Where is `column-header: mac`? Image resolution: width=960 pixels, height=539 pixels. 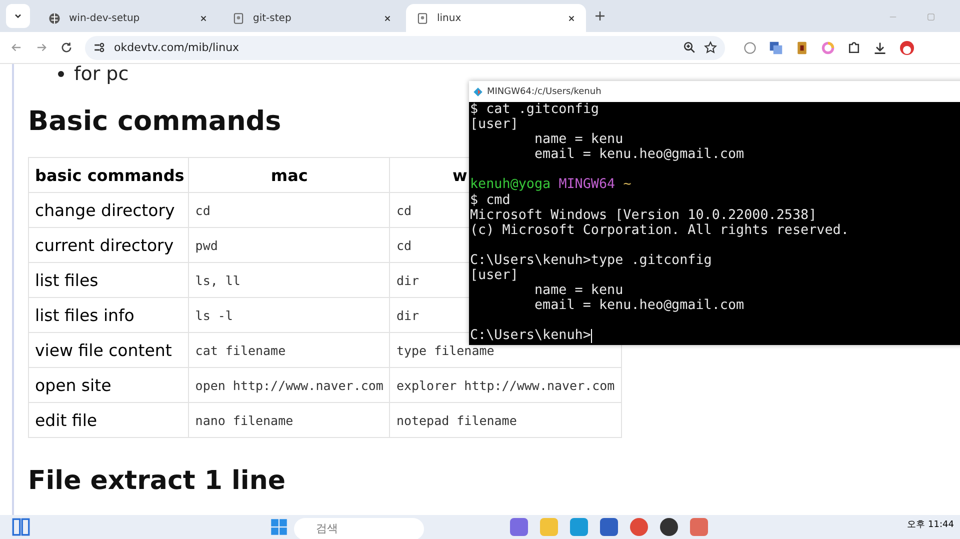
column-header: mac is located at coordinates (289, 175).